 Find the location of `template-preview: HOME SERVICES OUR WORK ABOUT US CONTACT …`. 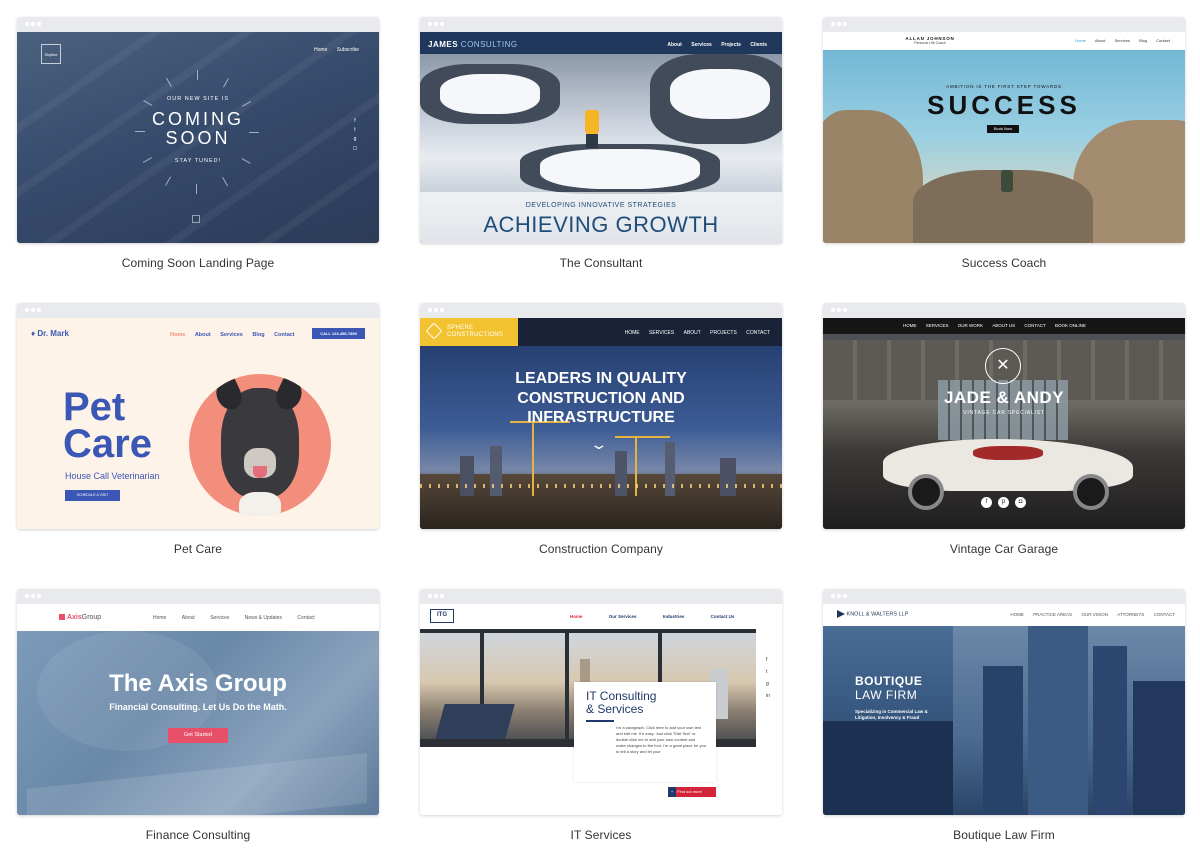

template-preview: HOME SERVICES OUR WORK ABOUT US CONTACT … is located at coordinates (1004, 416).